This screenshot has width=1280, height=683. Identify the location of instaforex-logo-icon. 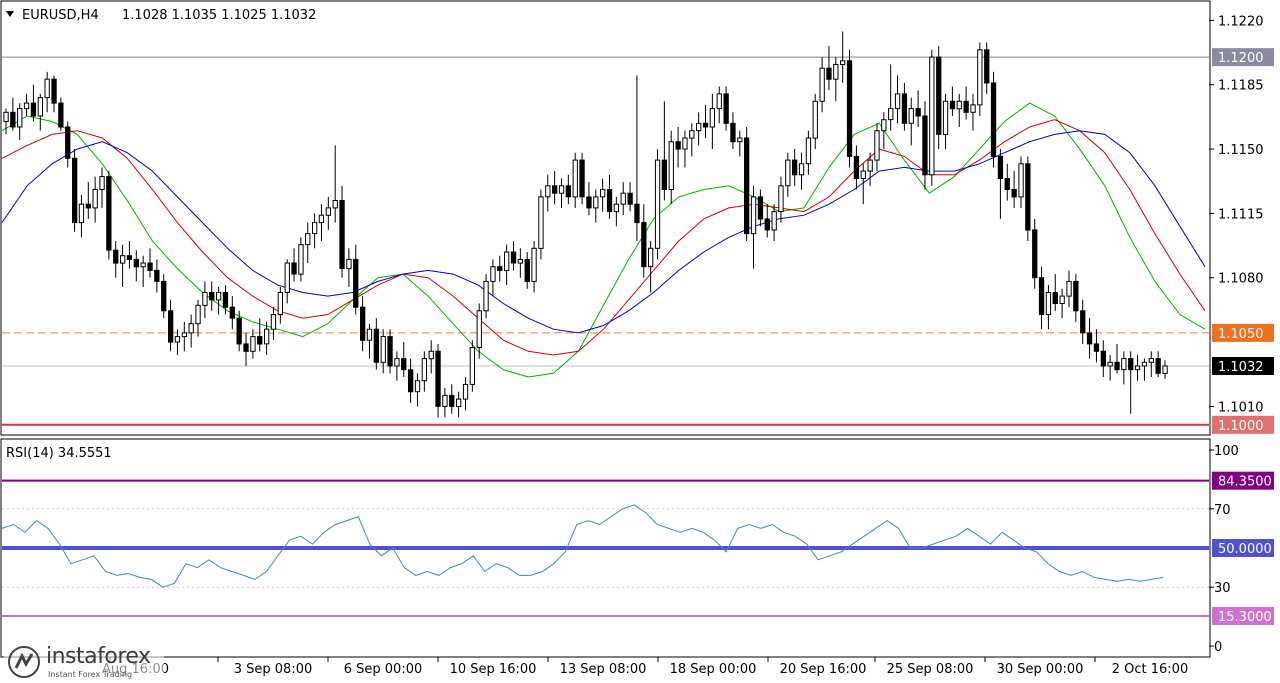
(24, 662).